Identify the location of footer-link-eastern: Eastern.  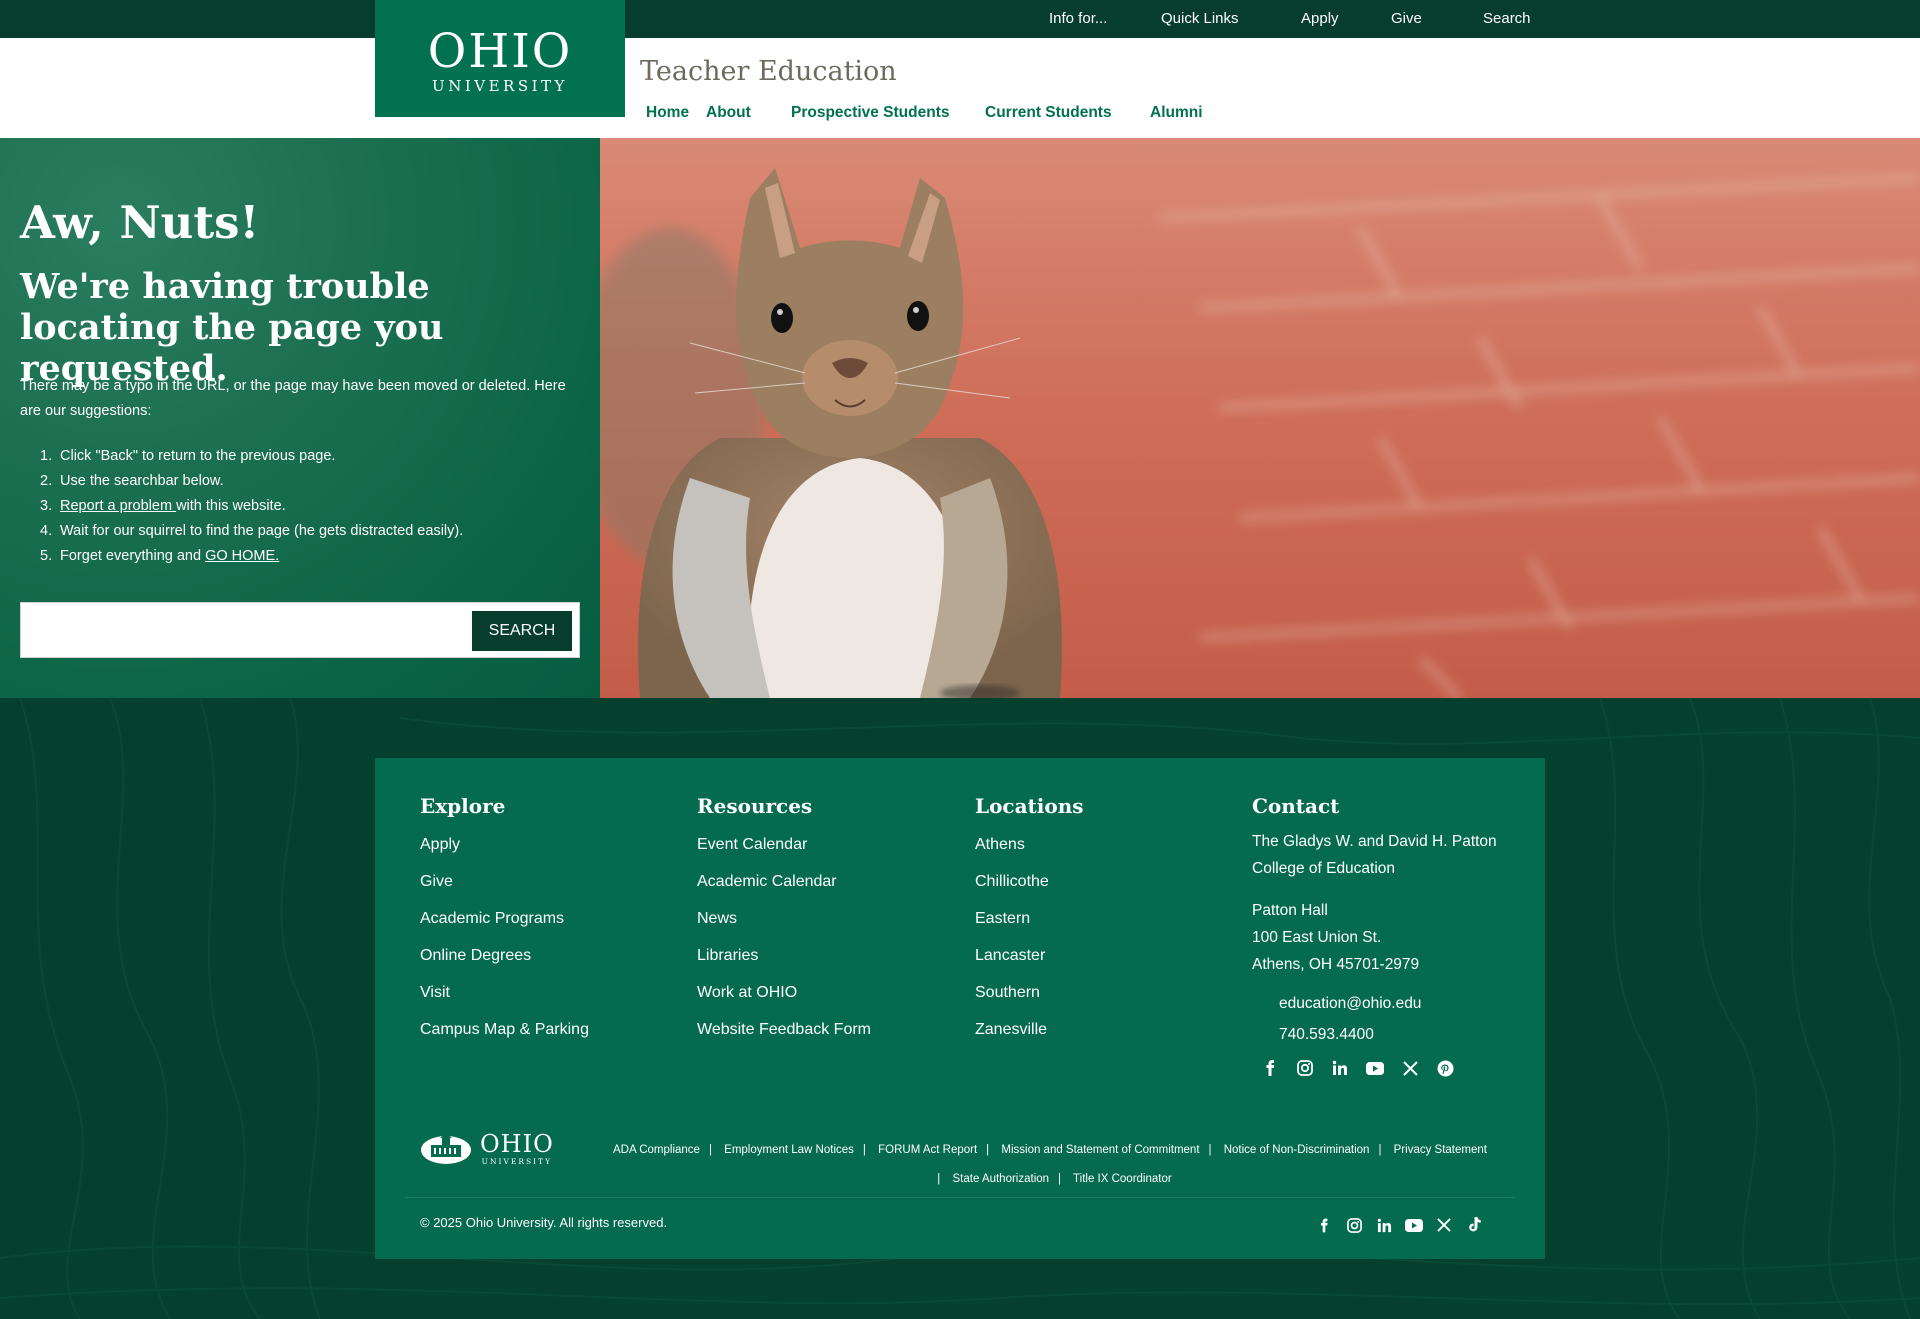
(1029, 926).